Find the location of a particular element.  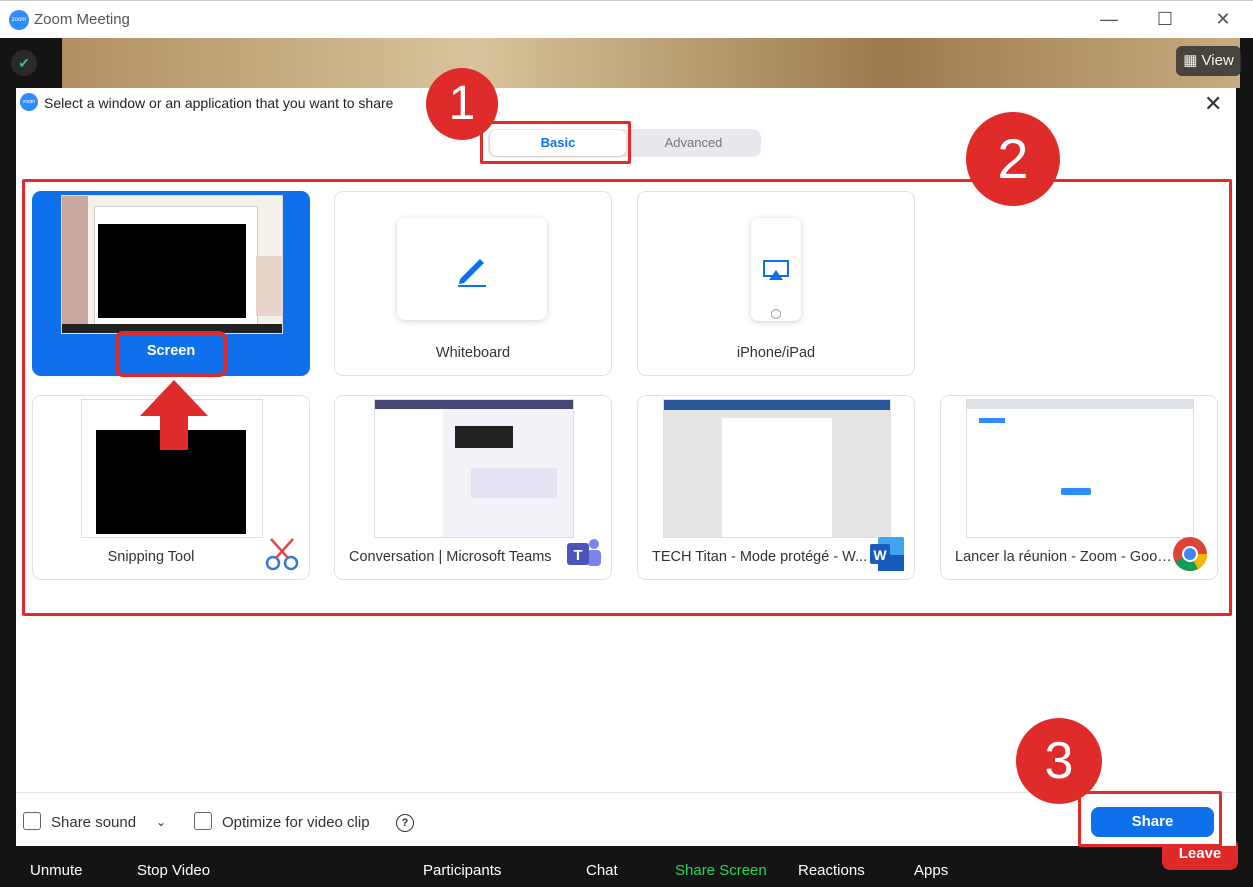

video-feed is located at coordinates (651, 63).